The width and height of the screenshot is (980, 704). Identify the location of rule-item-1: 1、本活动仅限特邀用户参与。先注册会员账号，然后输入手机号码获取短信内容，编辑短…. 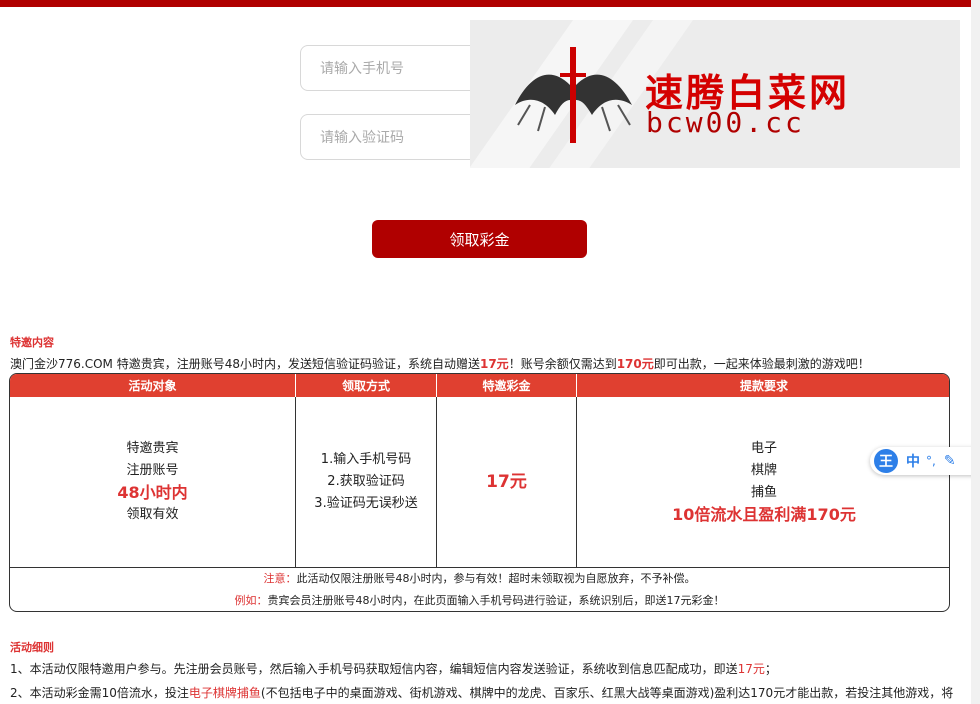
(393, 669).